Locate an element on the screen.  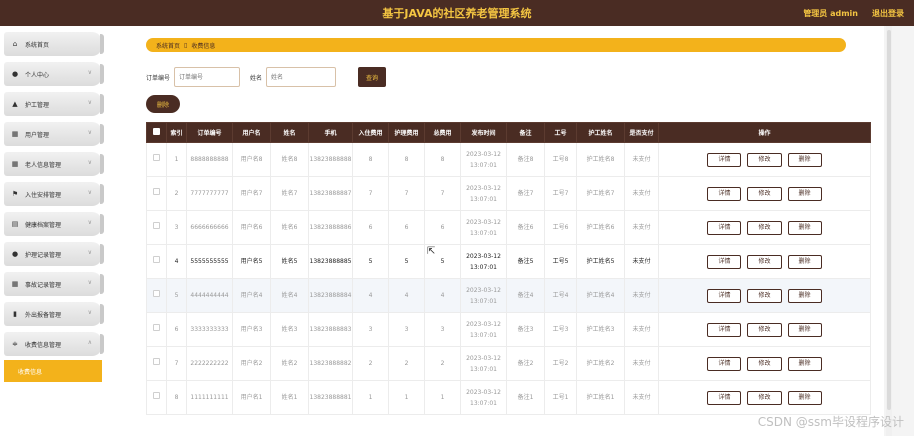
sidebar-item-label: 个人中心 is located at coordinates (37, 75).